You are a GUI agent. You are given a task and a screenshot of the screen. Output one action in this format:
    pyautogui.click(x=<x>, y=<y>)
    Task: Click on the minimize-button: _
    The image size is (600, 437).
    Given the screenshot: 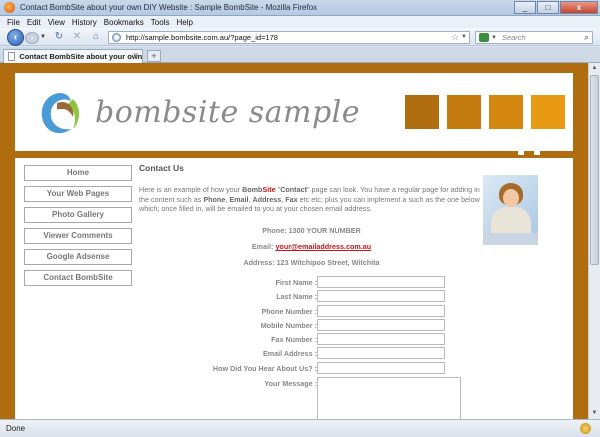 What is the action you would take?
    pyautogui.click(x=525, y=7)
    